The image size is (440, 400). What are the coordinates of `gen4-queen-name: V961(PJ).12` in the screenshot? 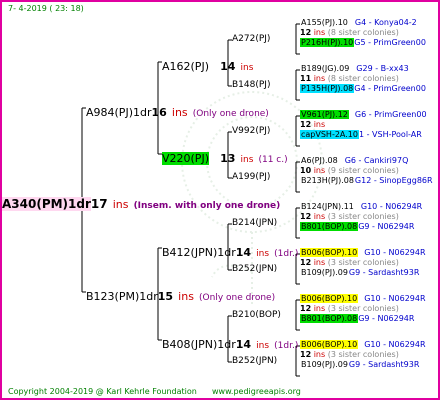 It's located at (324, 114).